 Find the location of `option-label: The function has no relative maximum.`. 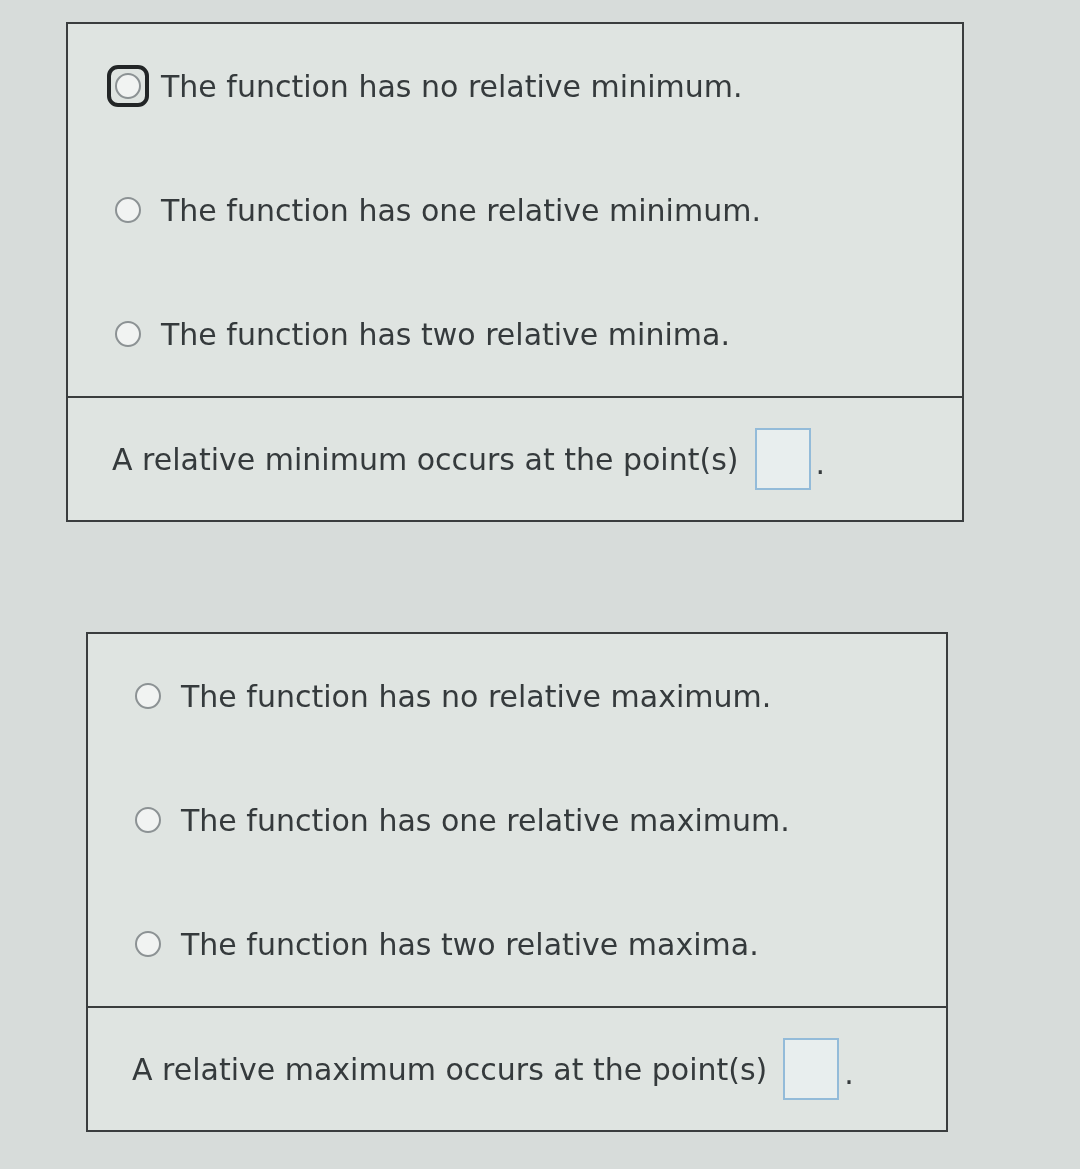

option-label: The function has no relative maximum. is located at coordinates (476, 696).